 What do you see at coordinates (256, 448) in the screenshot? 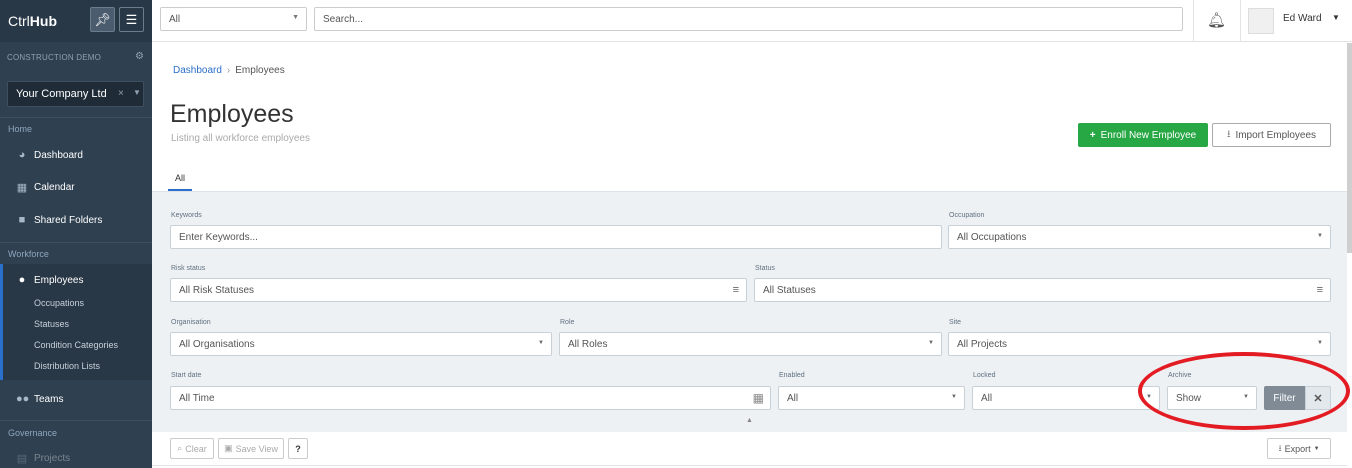
I see `save-view-label: Save View` at bounding box center [256, 448].